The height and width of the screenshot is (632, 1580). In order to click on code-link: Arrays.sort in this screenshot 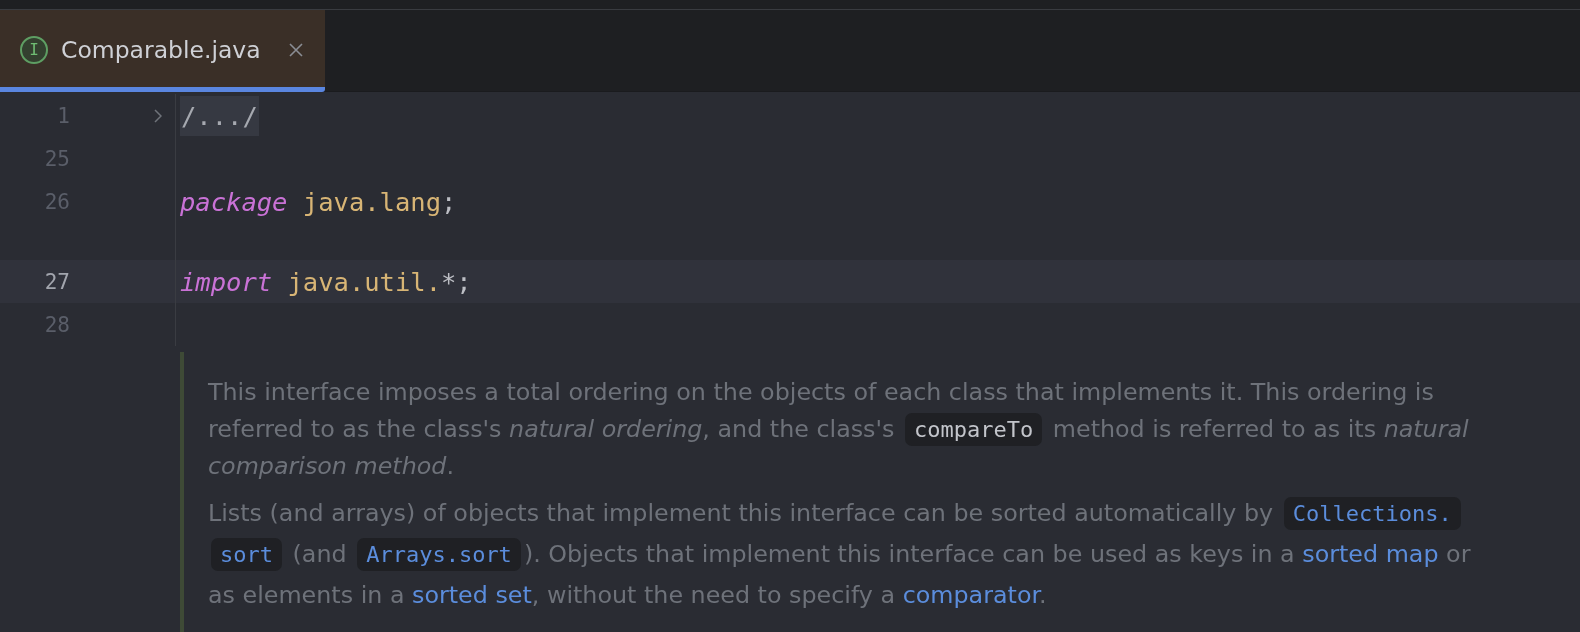, I will do `click(439, 554)`.